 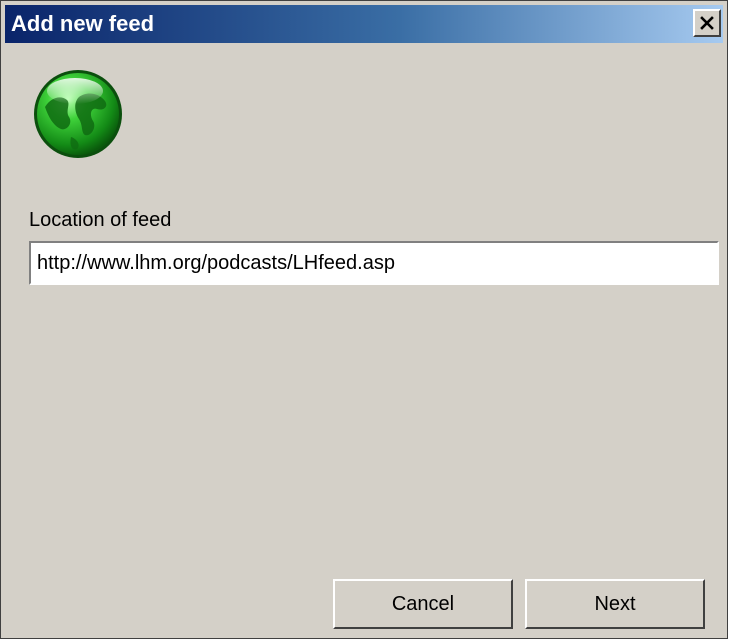 I want to click on feed-location-input, so click(x=374, y=263).